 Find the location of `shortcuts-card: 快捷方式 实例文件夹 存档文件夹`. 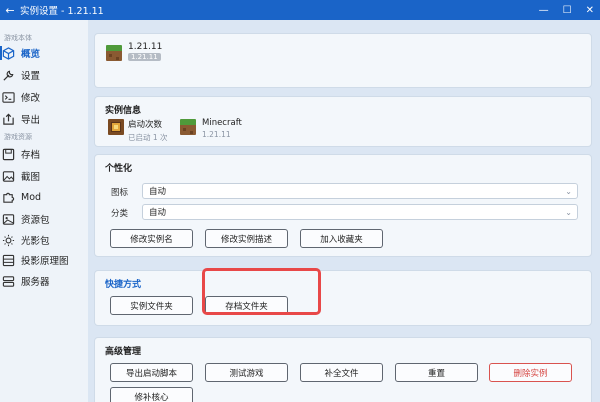

shortcuts-card: 快捷方式 实例文件夹 存档文件夹 is located at coordinates (343, 298).